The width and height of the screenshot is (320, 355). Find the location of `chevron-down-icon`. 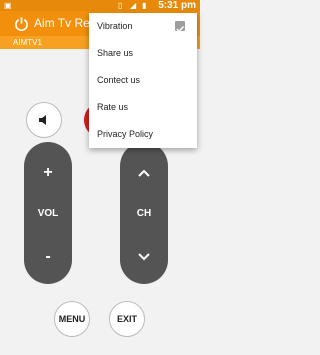

chevron-down-icon is located at coordinates (144, 257).